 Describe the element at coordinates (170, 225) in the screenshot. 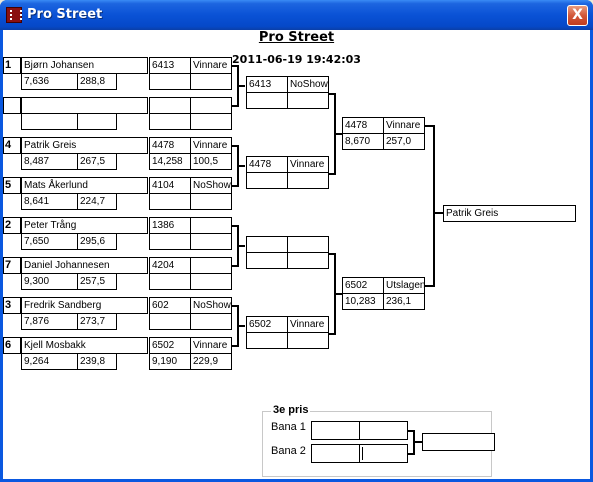

I see `car-id: 1386` at that location.